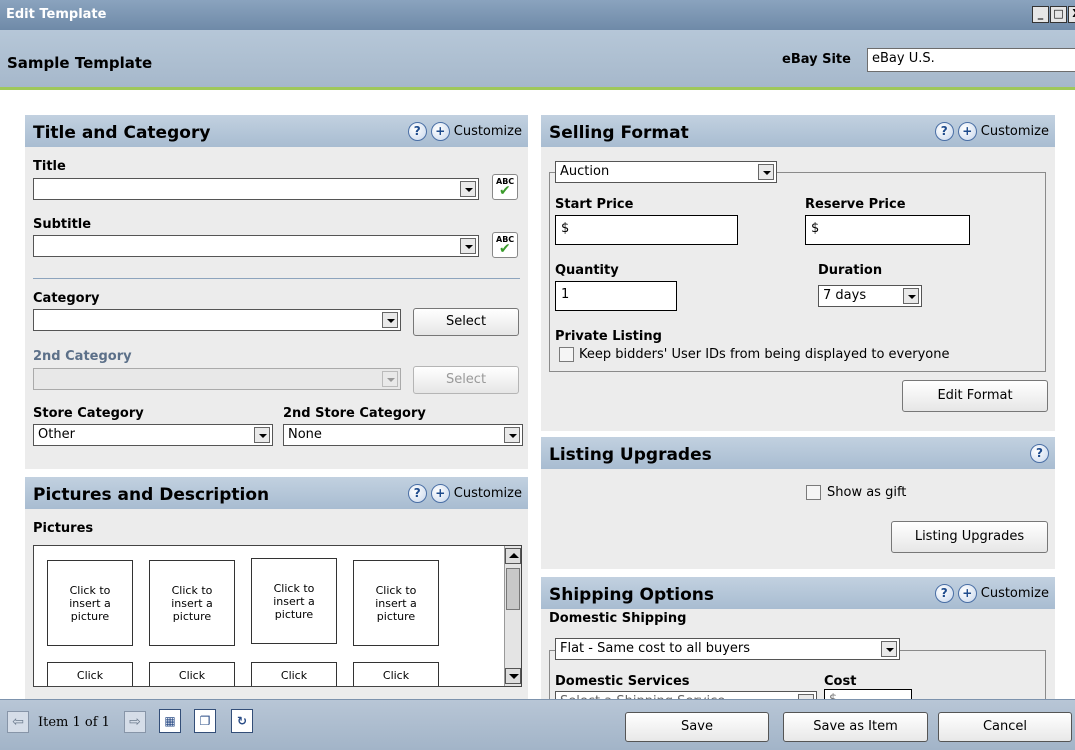 This screenshot has height=750, width=1075. Describe the element at coordinates (616, 296) in the screenshot. I see `quantity-input: 1` at that location.